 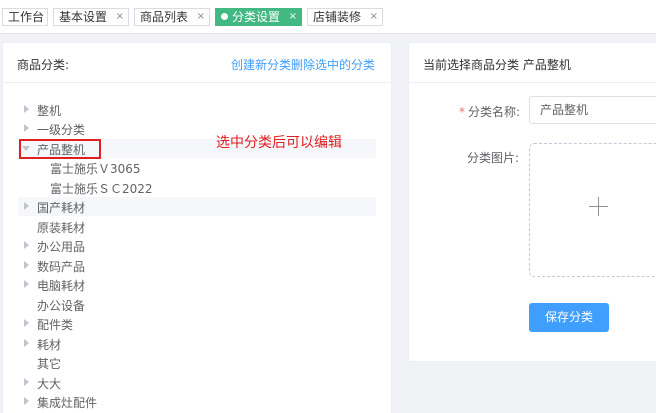 What do you see at coordinates (61, 228) in the screenshot?
I see `tree-node-label: 原装耗材` at bounding box center [61, 228].